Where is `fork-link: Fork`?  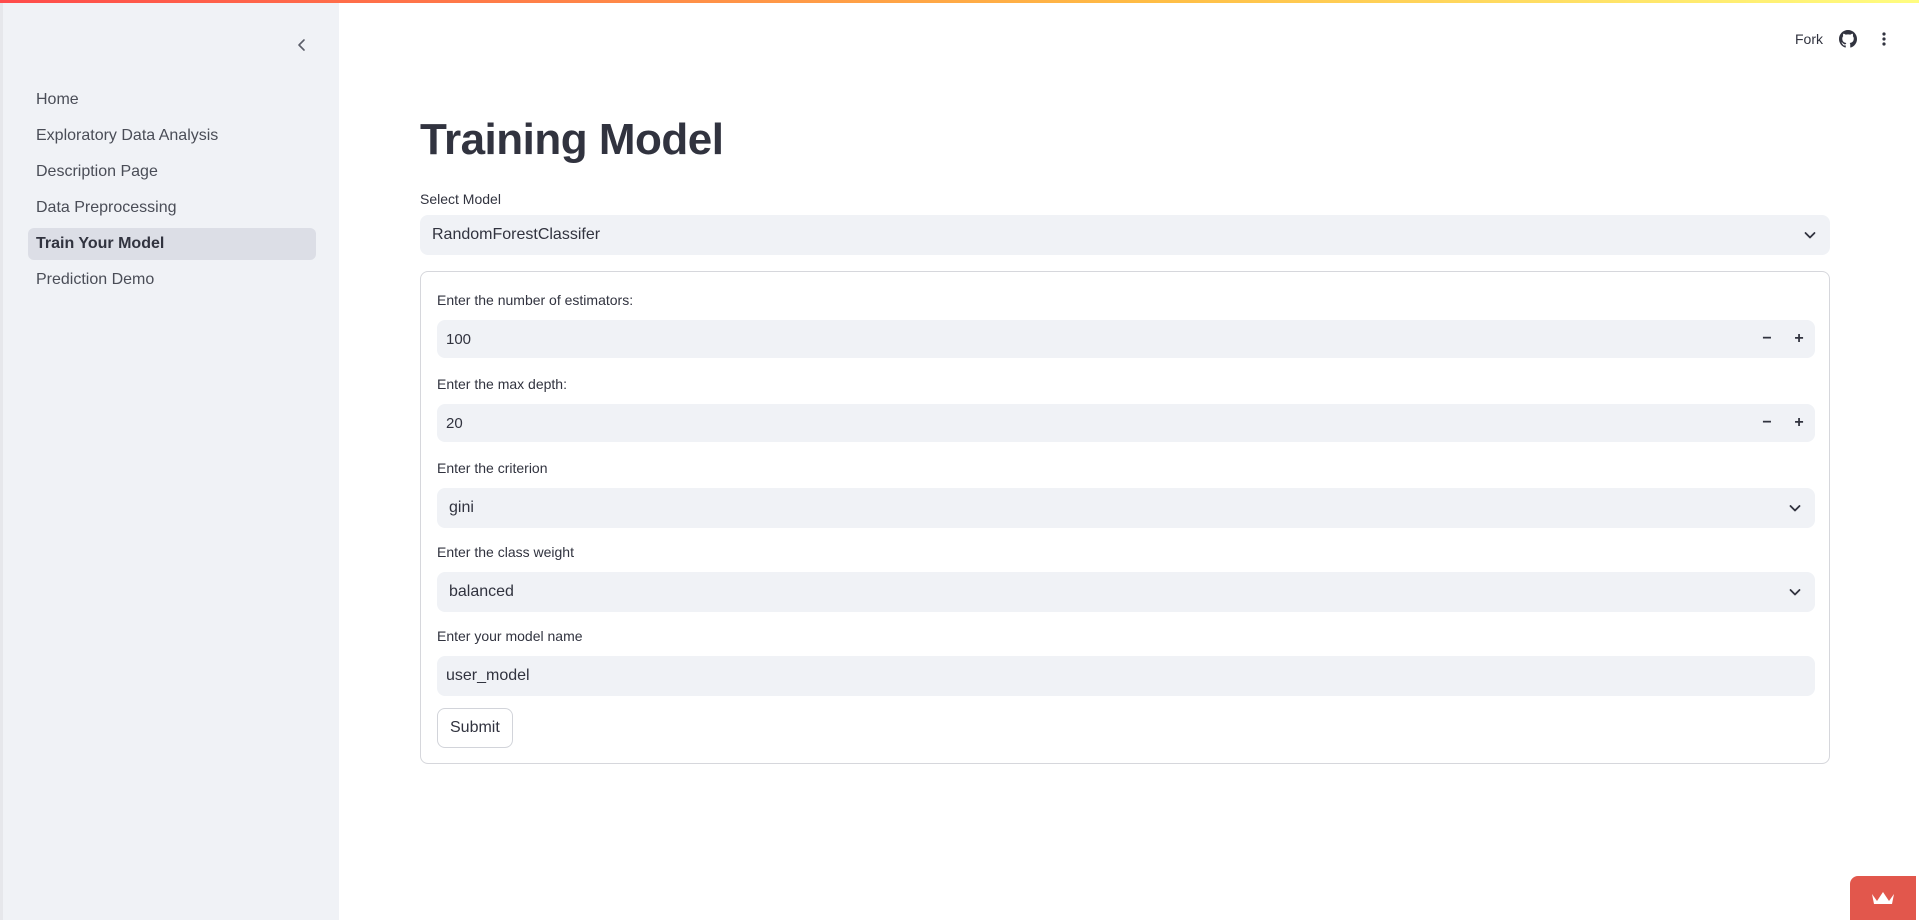
fork-link: Fork is located at coordinates (1809, 39).